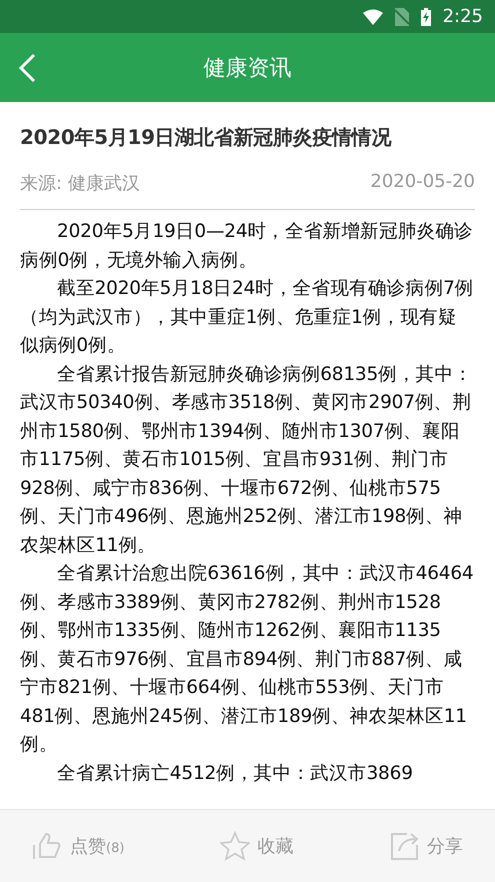 This screenshot has width=495, height=882. Describe the element at coordinates (78, 846) in the screenshot. I see `like-button: 点赞(8)` at that location.